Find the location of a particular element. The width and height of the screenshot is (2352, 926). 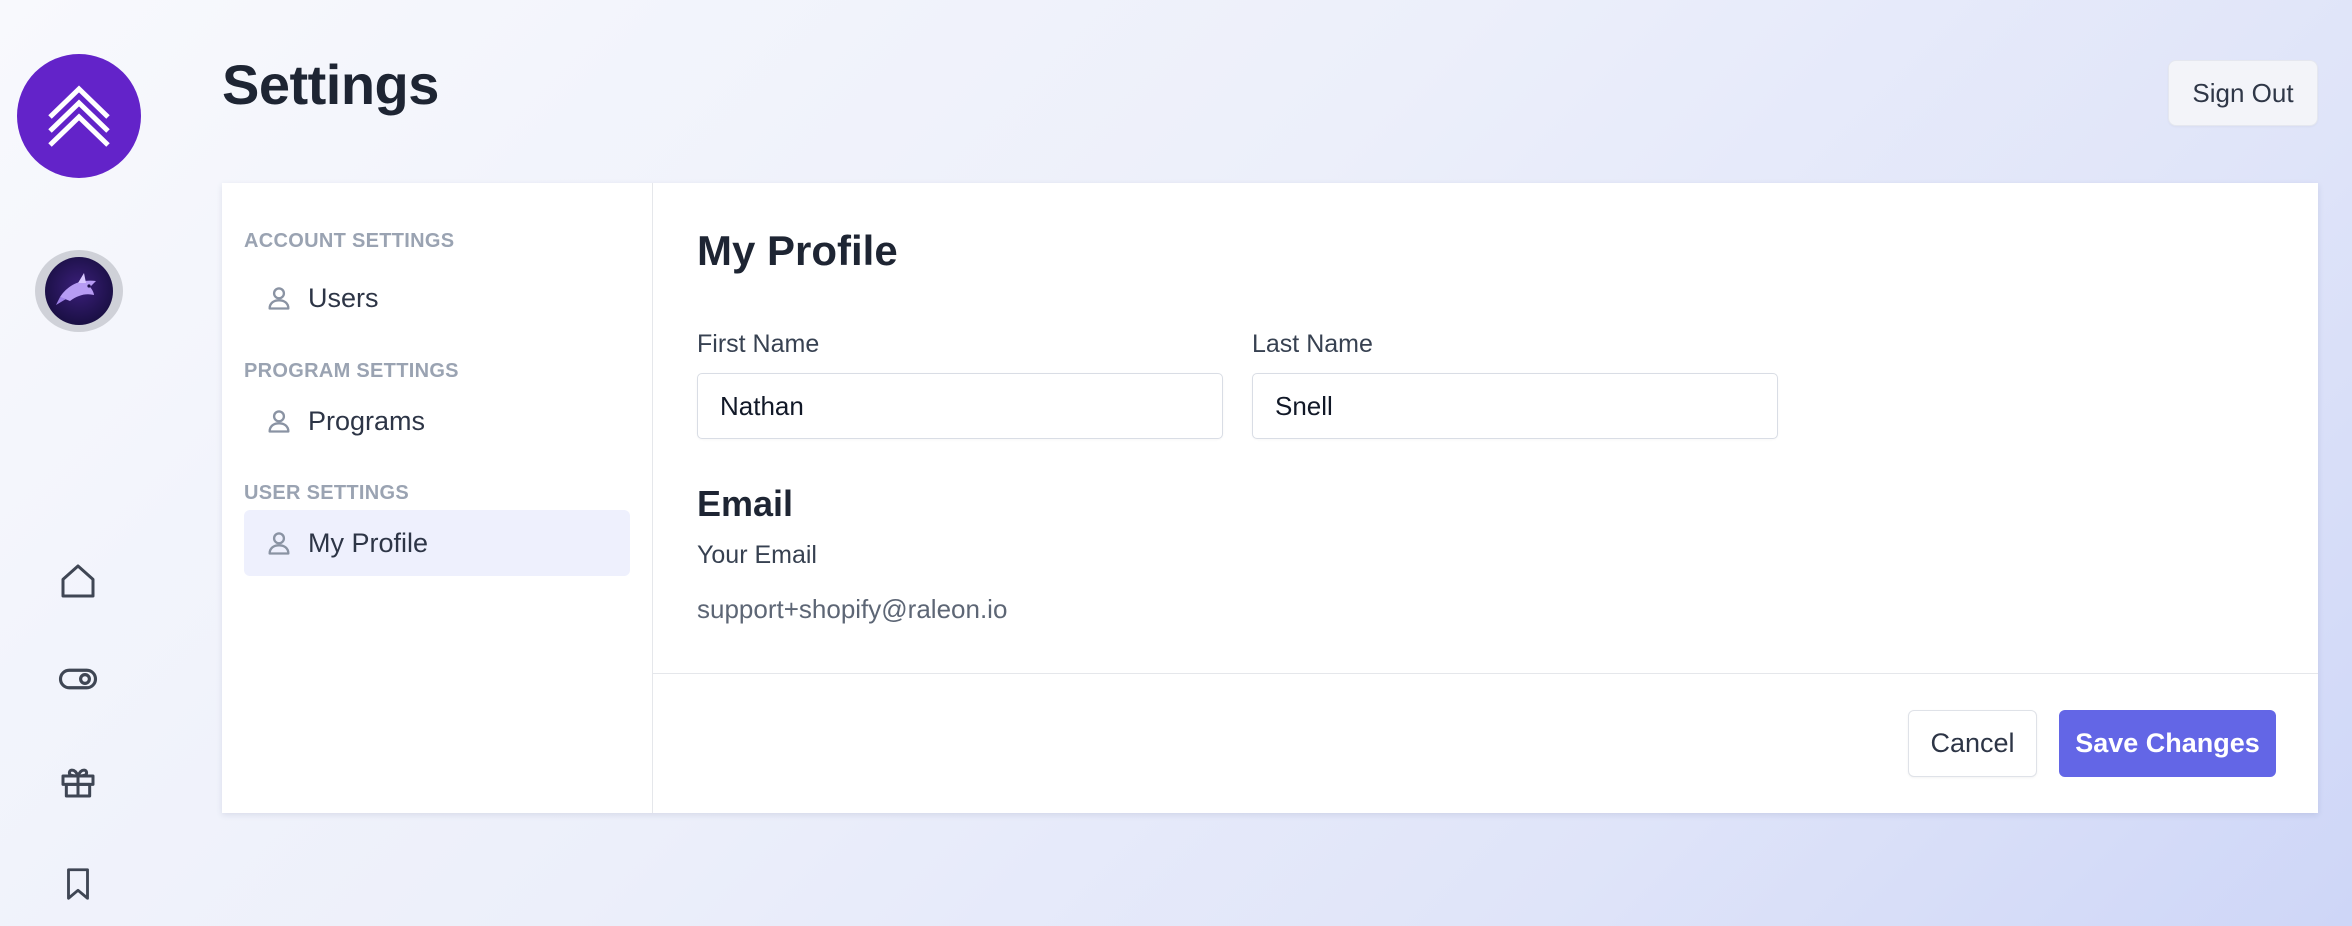

page-title: Settings is located at coordinates (330, 84).